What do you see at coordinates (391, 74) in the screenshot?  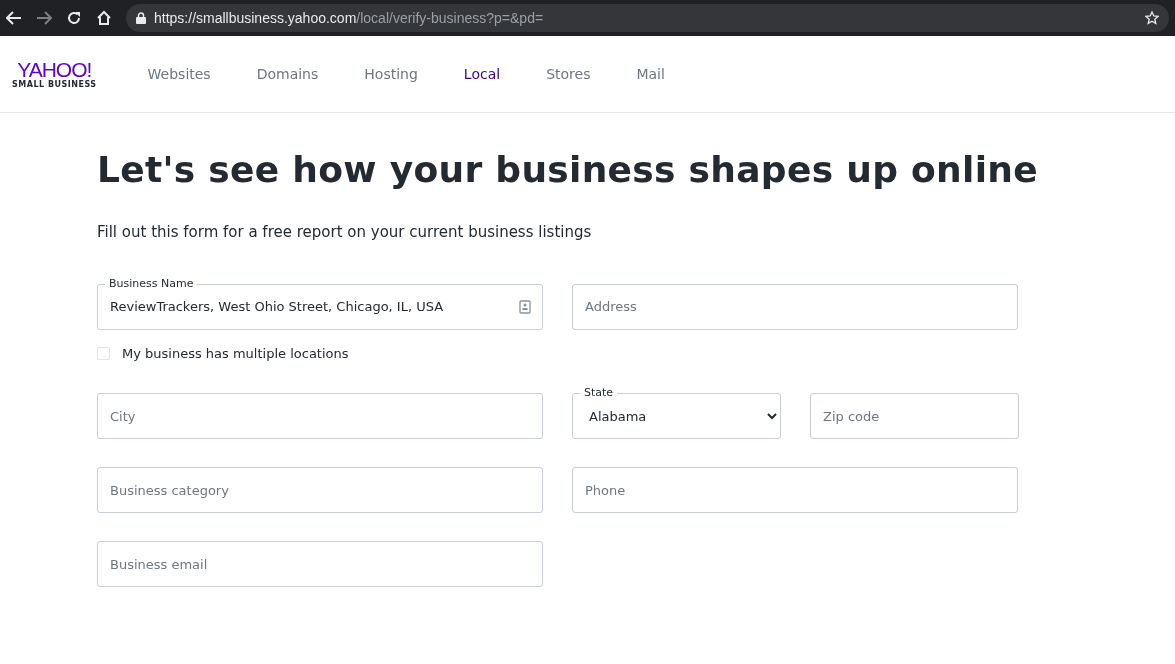 I see `nav-link: Hosting` at bounding box center [391, 74].